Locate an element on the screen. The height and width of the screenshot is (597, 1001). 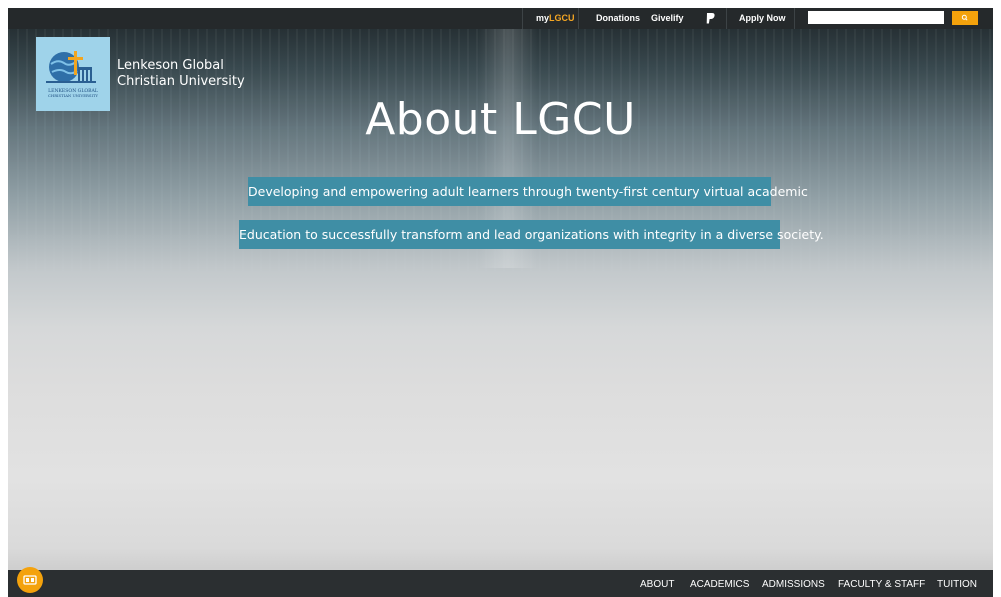
top-utility-bar: myLGCU Donations Givelify Apply Now is located at coordinates (500, 18).